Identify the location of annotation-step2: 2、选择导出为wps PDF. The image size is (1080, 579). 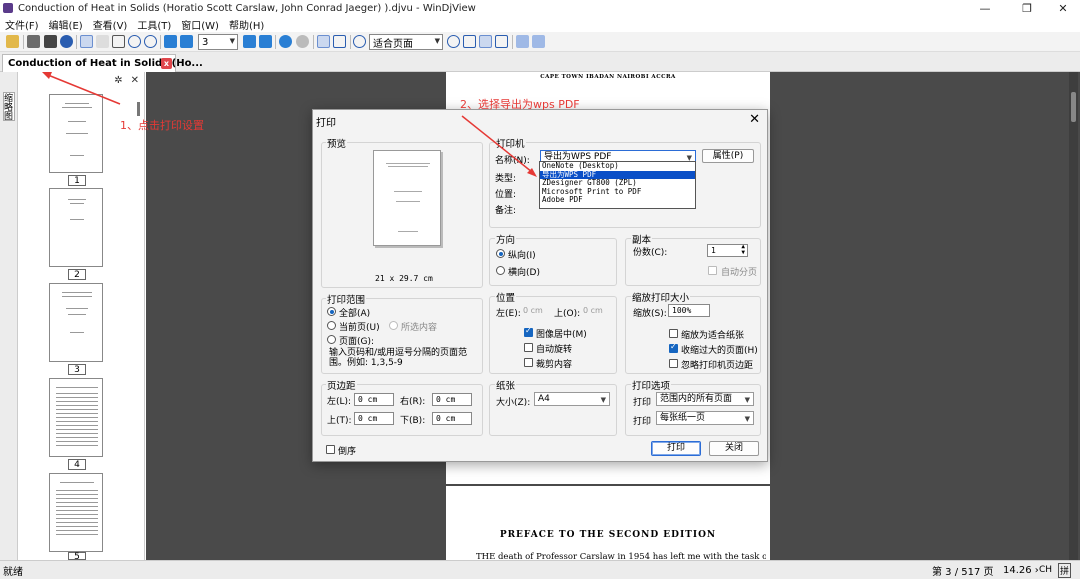
(520, 104).